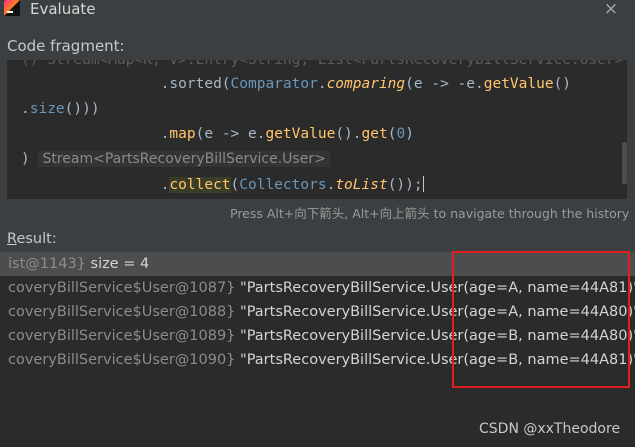  What do you see at coordinates (624, 163) in the screenshot?
I see `code-scrollbar-thumb` at bounding box center [624, 163].